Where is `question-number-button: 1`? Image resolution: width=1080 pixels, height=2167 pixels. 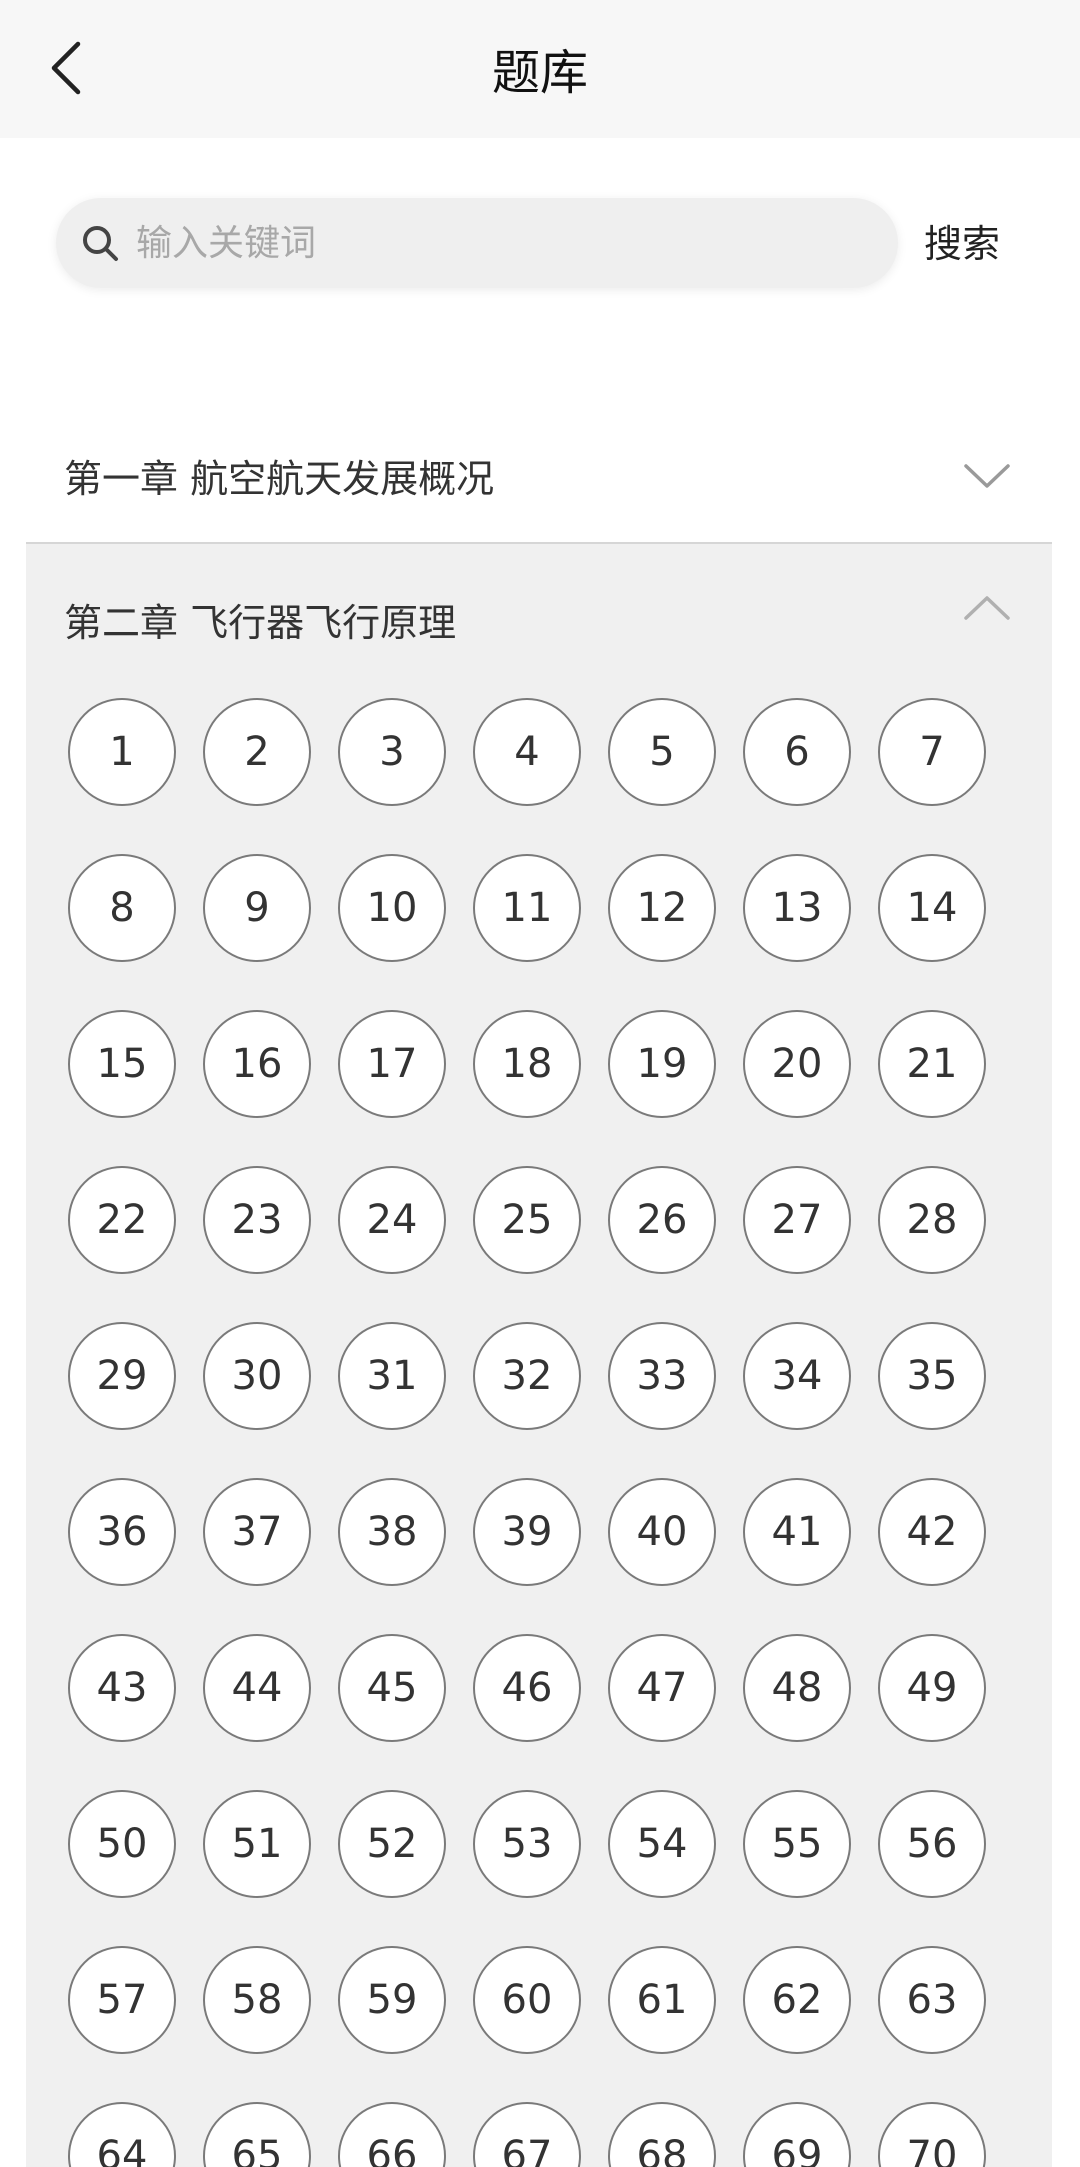
question-number-button: 1 is located at coordinates (122, 752).